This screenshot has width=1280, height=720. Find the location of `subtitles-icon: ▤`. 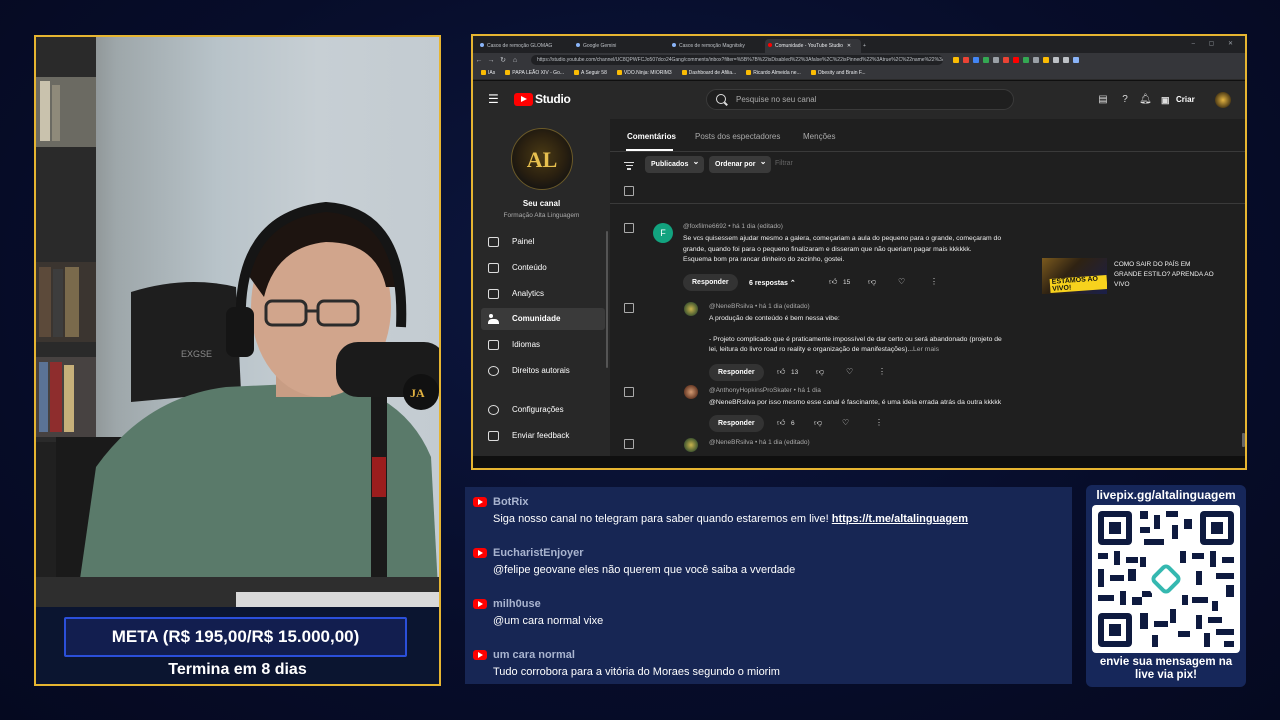

subtitles-icon: ▤ is located at coordinates (1103, 100).